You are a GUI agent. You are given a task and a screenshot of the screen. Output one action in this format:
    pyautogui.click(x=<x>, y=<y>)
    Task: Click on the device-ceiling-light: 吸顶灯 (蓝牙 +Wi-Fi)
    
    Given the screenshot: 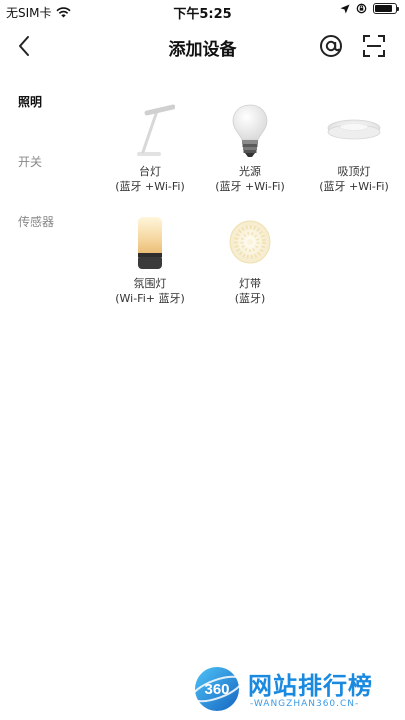 What is the action you would take?
    pyautogui.click(x=354, y=147)
    